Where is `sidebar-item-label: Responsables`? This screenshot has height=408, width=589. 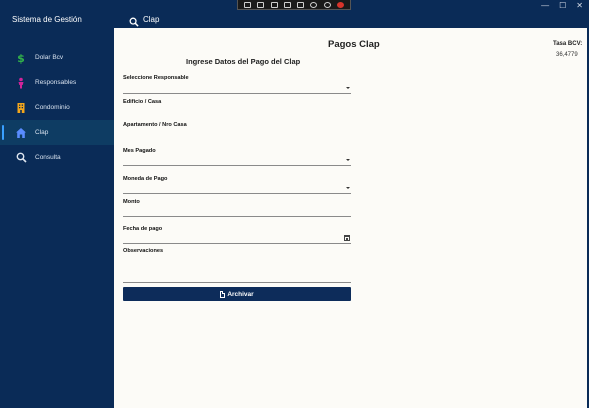
sidebar-item-label: Responsables is located at coordinates (56, 82).